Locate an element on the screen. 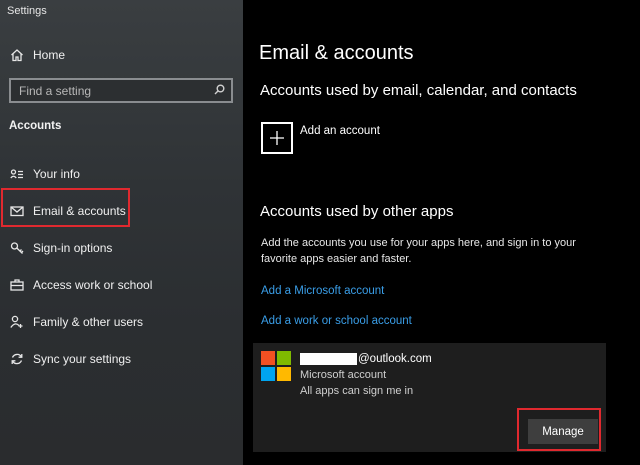 Image resolution: width=640 pixels, height=465 pixels. add-account-button: Add an account is located at coordinates (320, 138).